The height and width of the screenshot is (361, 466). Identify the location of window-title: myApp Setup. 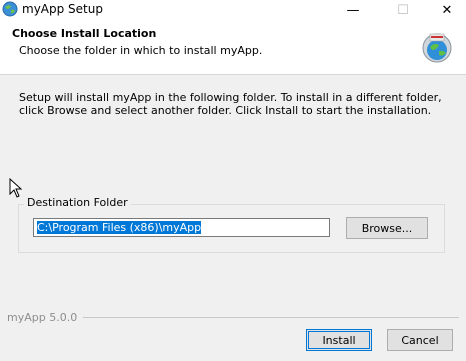
(62, 9).